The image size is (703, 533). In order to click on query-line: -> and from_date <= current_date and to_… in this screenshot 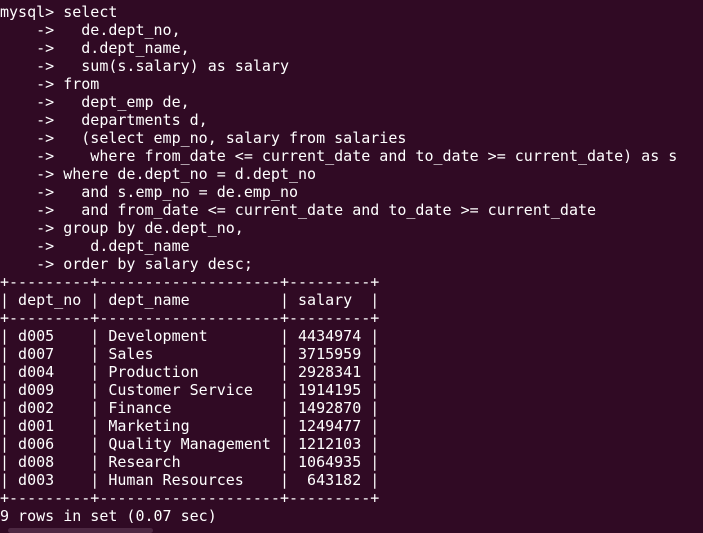, I will do `click(298, 210)`.